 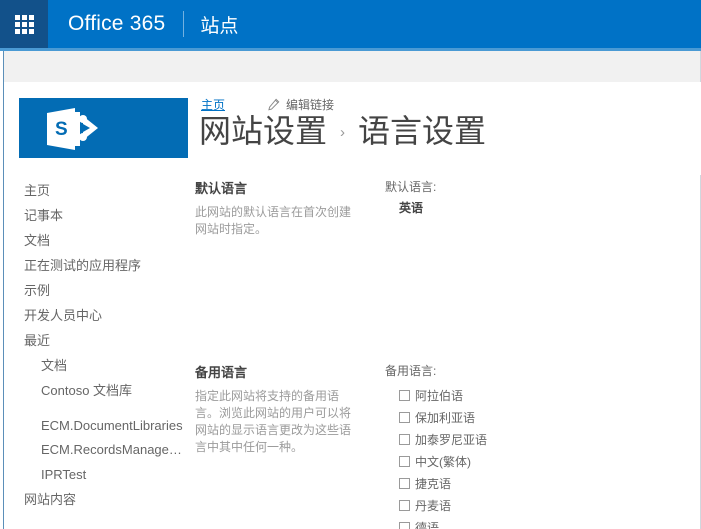 I want to click on suite-nav-sites-link: 站点, so click(x=219, y=24).